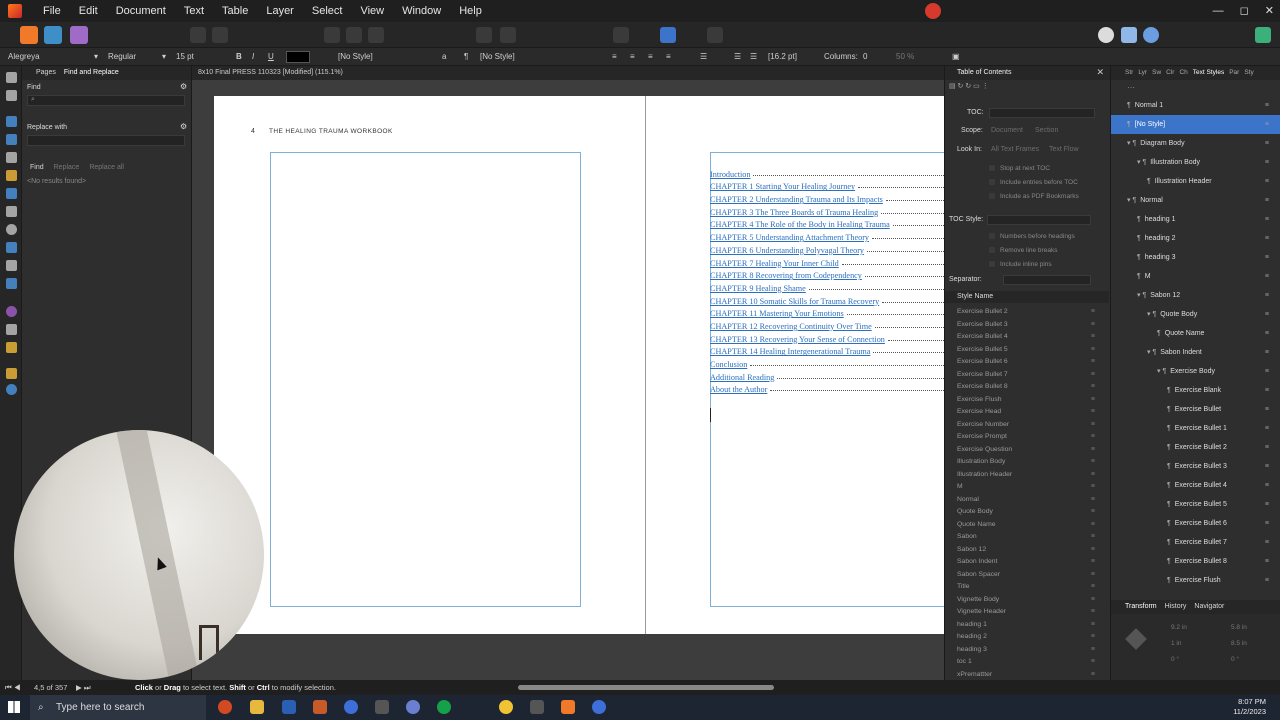 The image size is (1280, 720). What do you see at coordinates (1239, 627) in the screenshot?
I see `transform-w-field: 5.8 in` at bounding box center [1239, 627].